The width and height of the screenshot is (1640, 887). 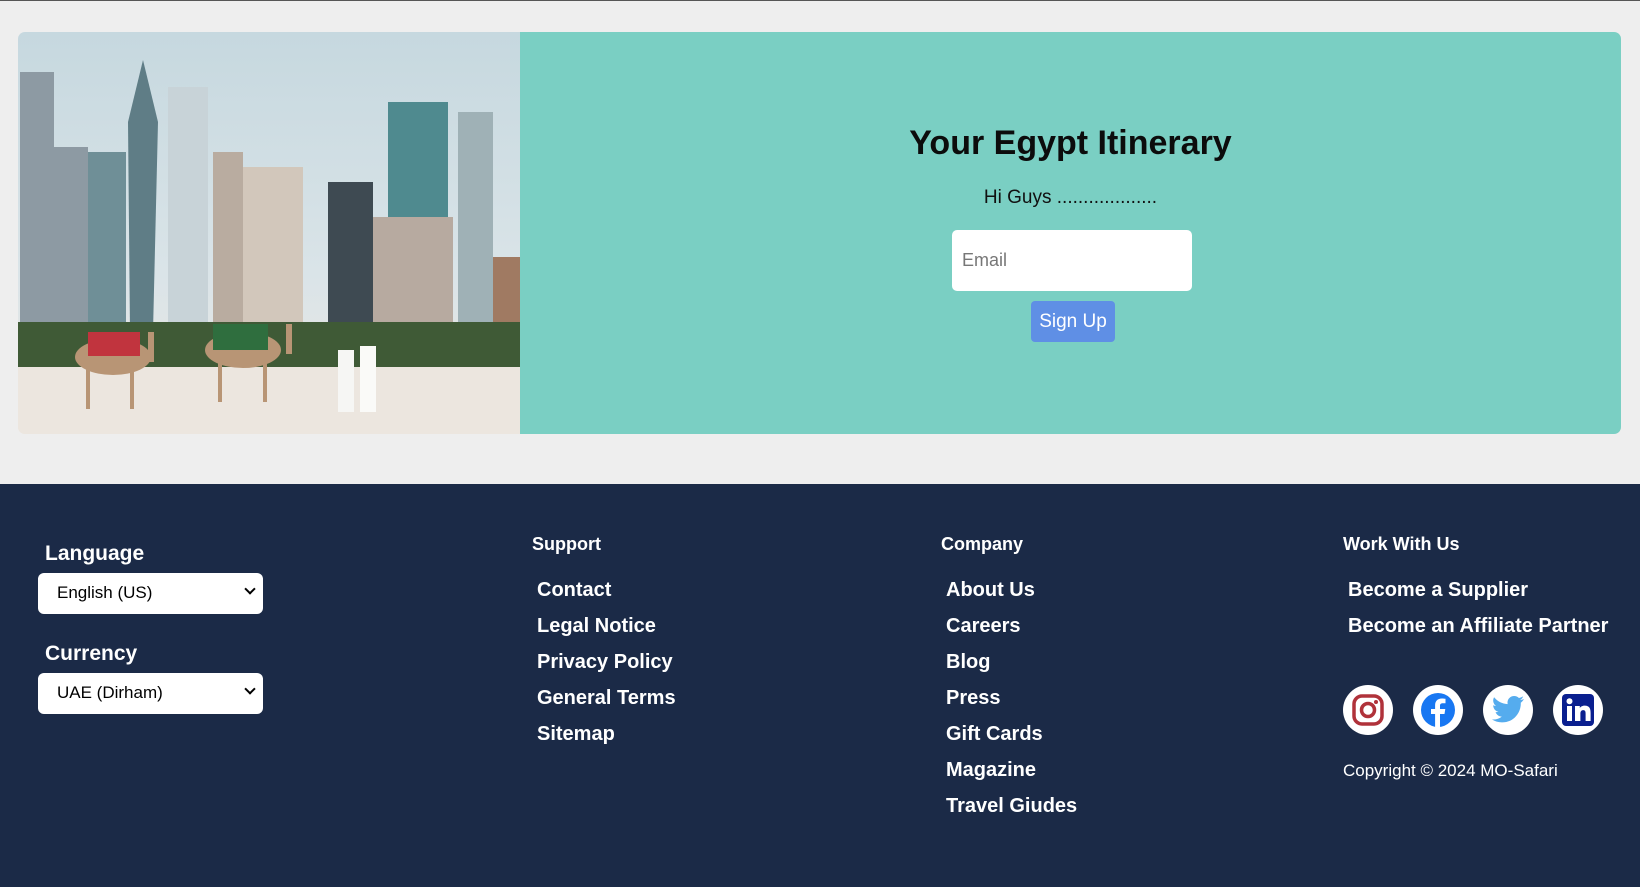 I want to click on footer-link-press: Press, so click(x=1011, y=705).